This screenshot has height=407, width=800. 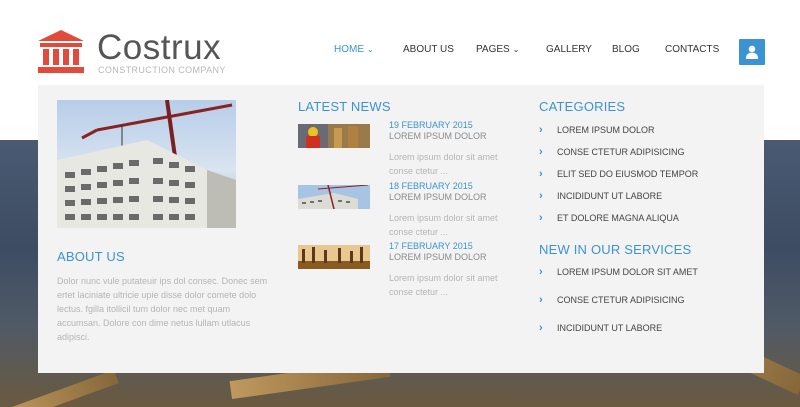 I want to click on nav-item-label: GALLERY, so click(x=569, y=49).